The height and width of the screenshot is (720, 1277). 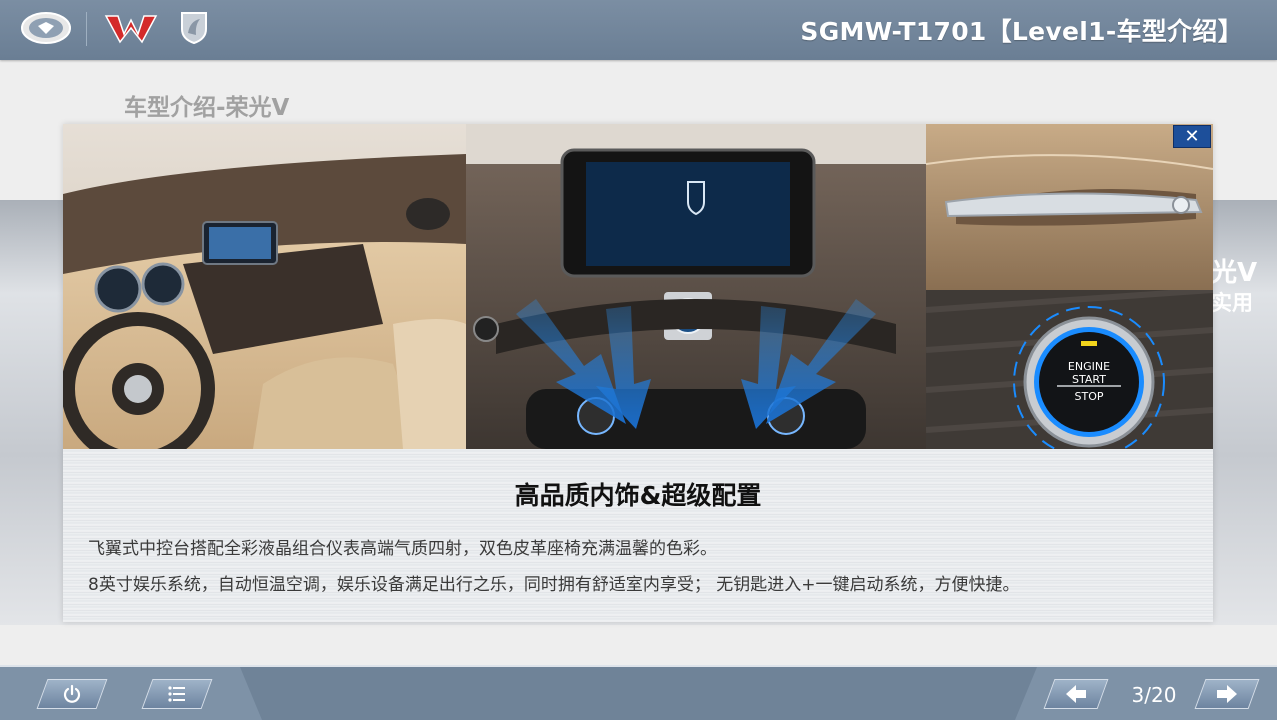 I want to click on menu-button, so click(x=177, y=694).